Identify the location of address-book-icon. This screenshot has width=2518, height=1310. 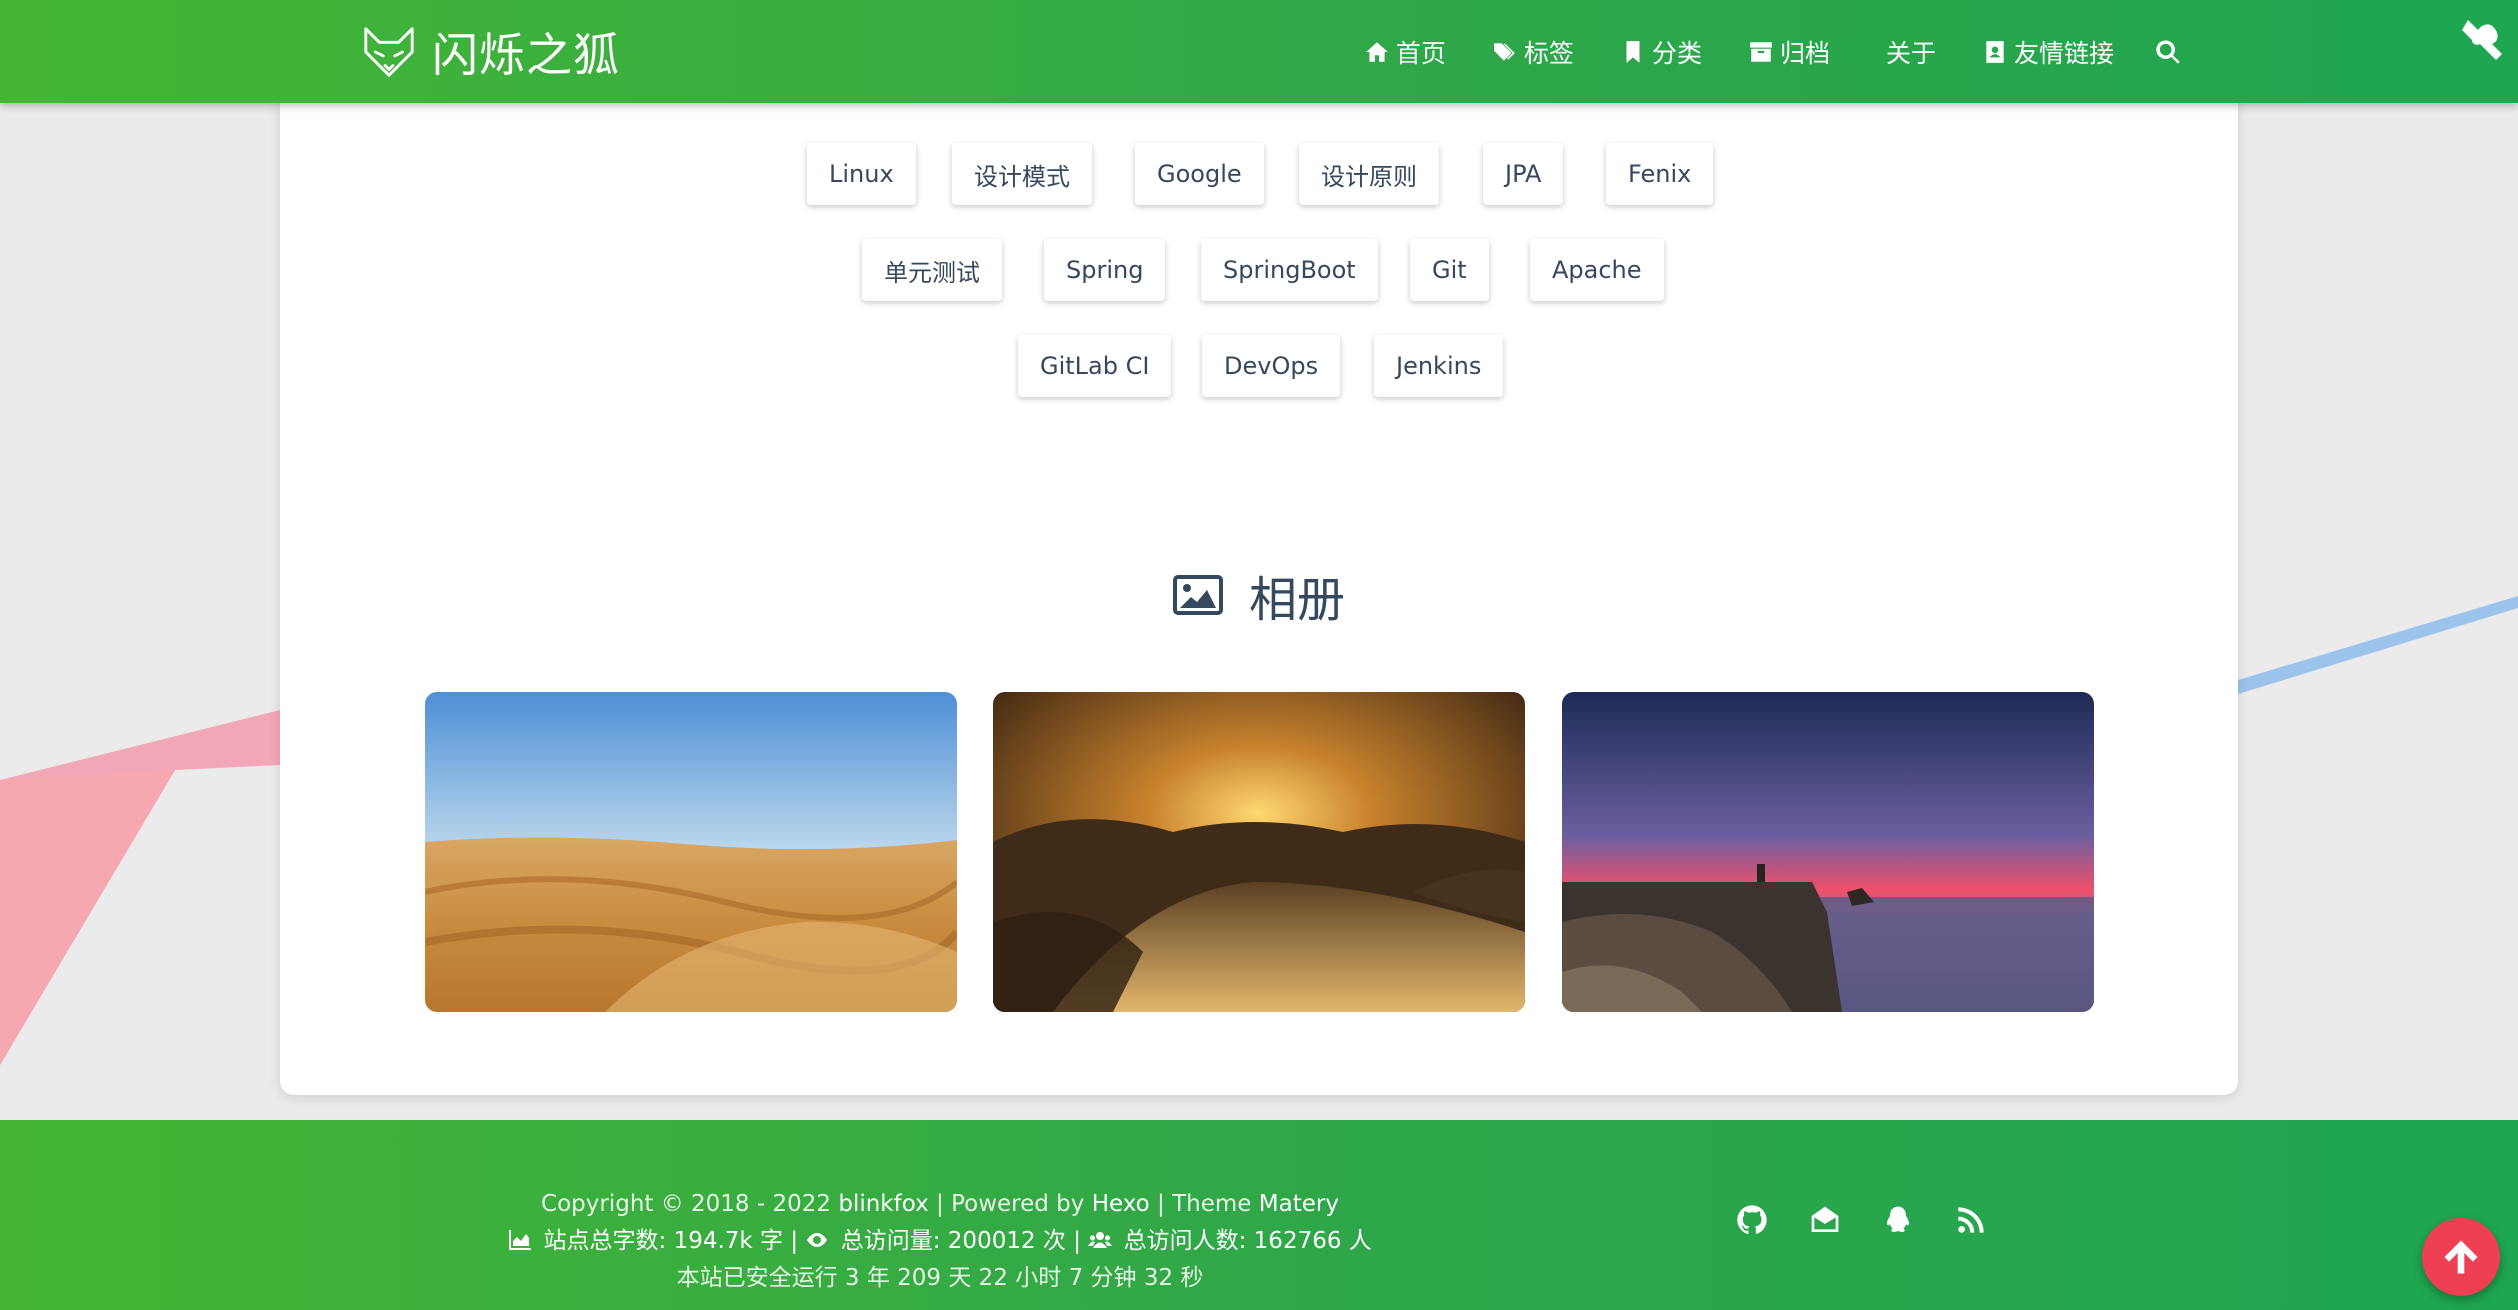
(1995, 51).